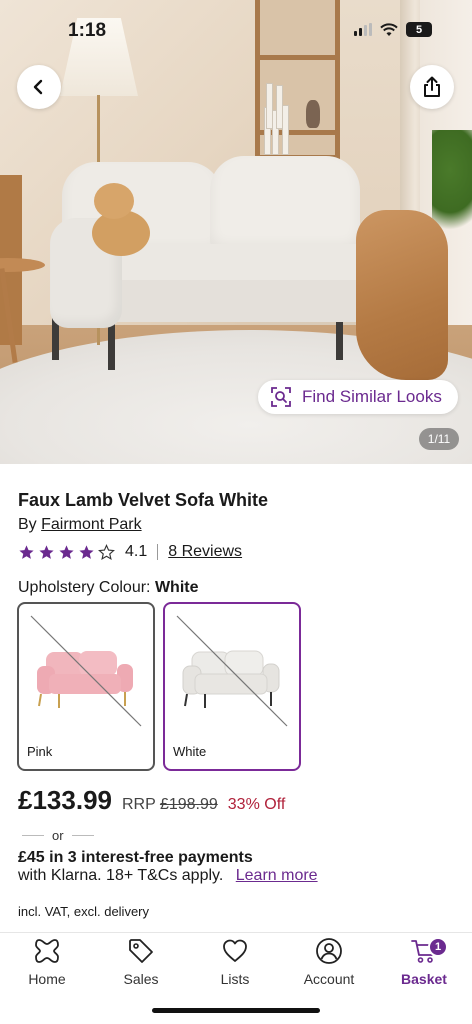 This screenshot has height=1024, width=472. I want to click on tag-icon, so click(141, 951).